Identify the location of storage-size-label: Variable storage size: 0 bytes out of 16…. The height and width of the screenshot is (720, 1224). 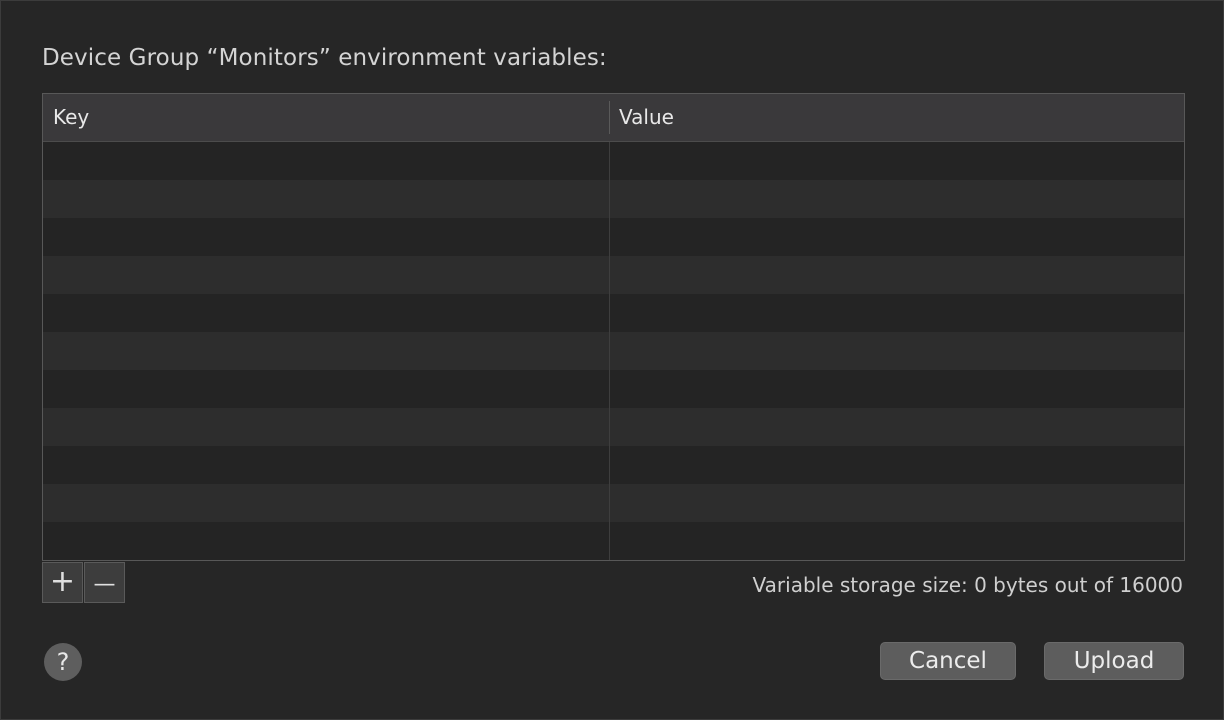
(967, 585).